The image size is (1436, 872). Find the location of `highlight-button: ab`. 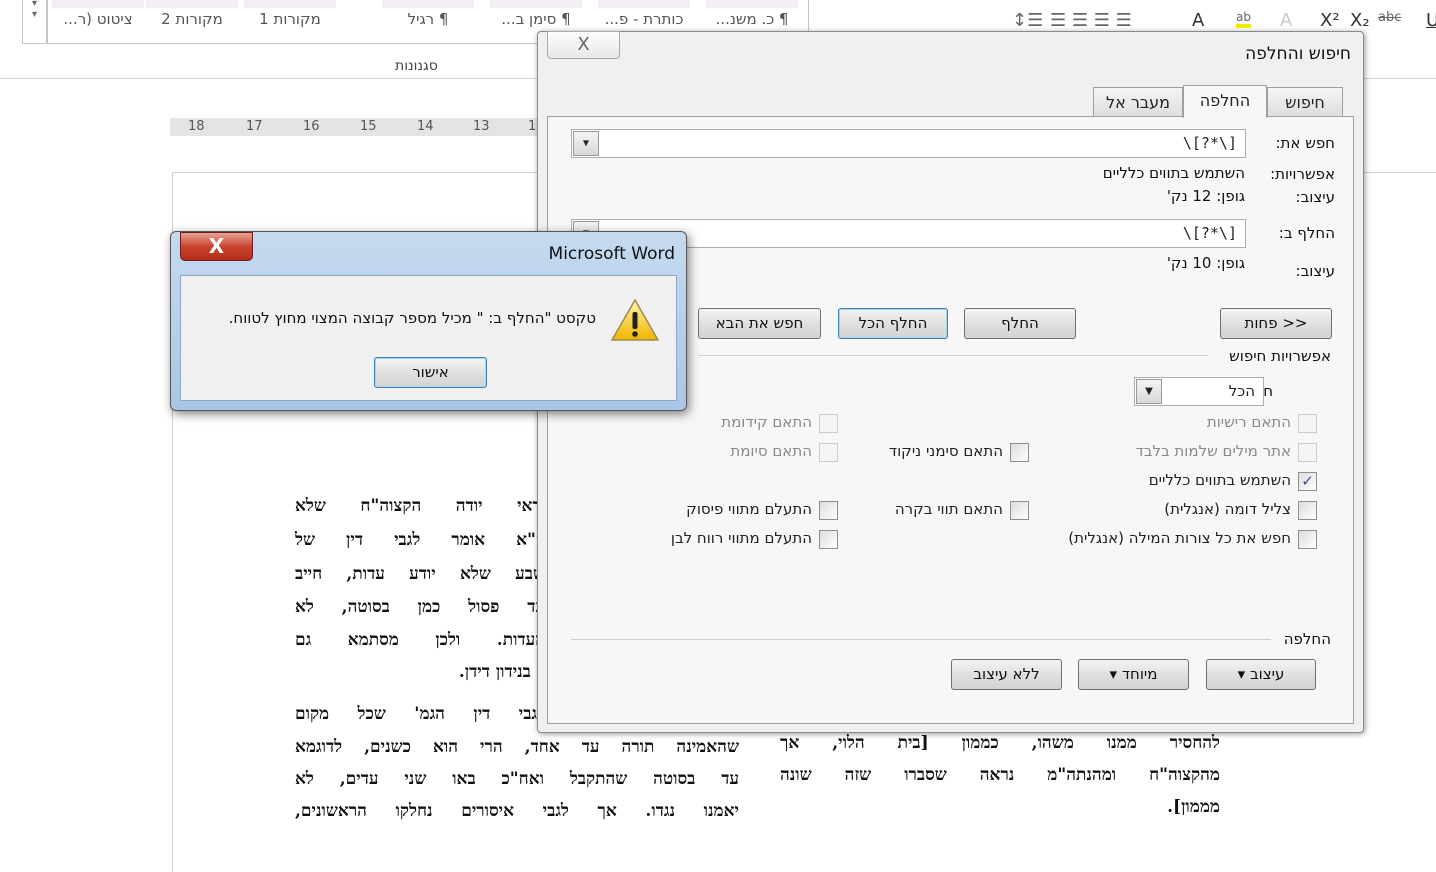

highlight-button: ab is located at coordinates (1243, 19).